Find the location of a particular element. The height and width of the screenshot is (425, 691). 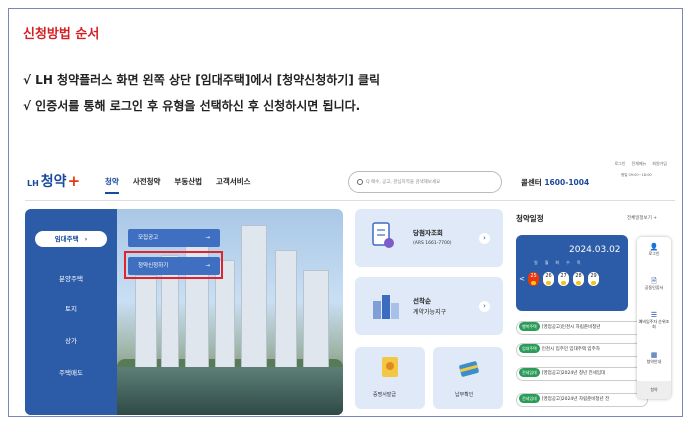

calendar-day-number: 28 is located at coordinates (578, 276).